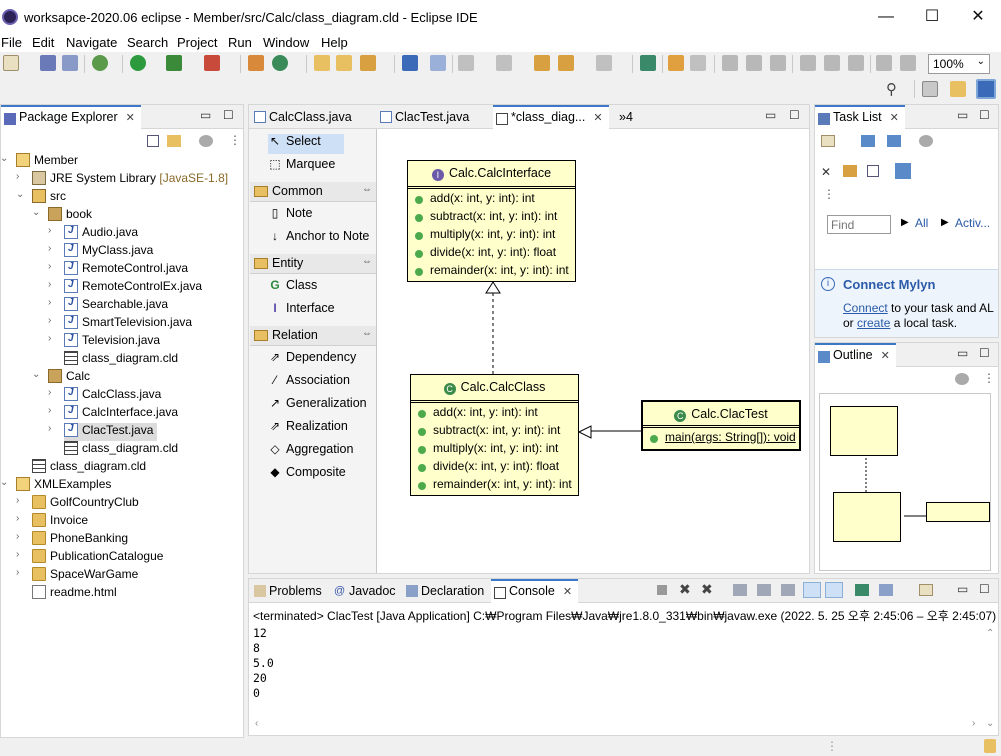 The width and height of the screenshot is (1001, 756). Describe the element at coordinates (850, 171) in the screenshot. I see `focus-icon` at that location.